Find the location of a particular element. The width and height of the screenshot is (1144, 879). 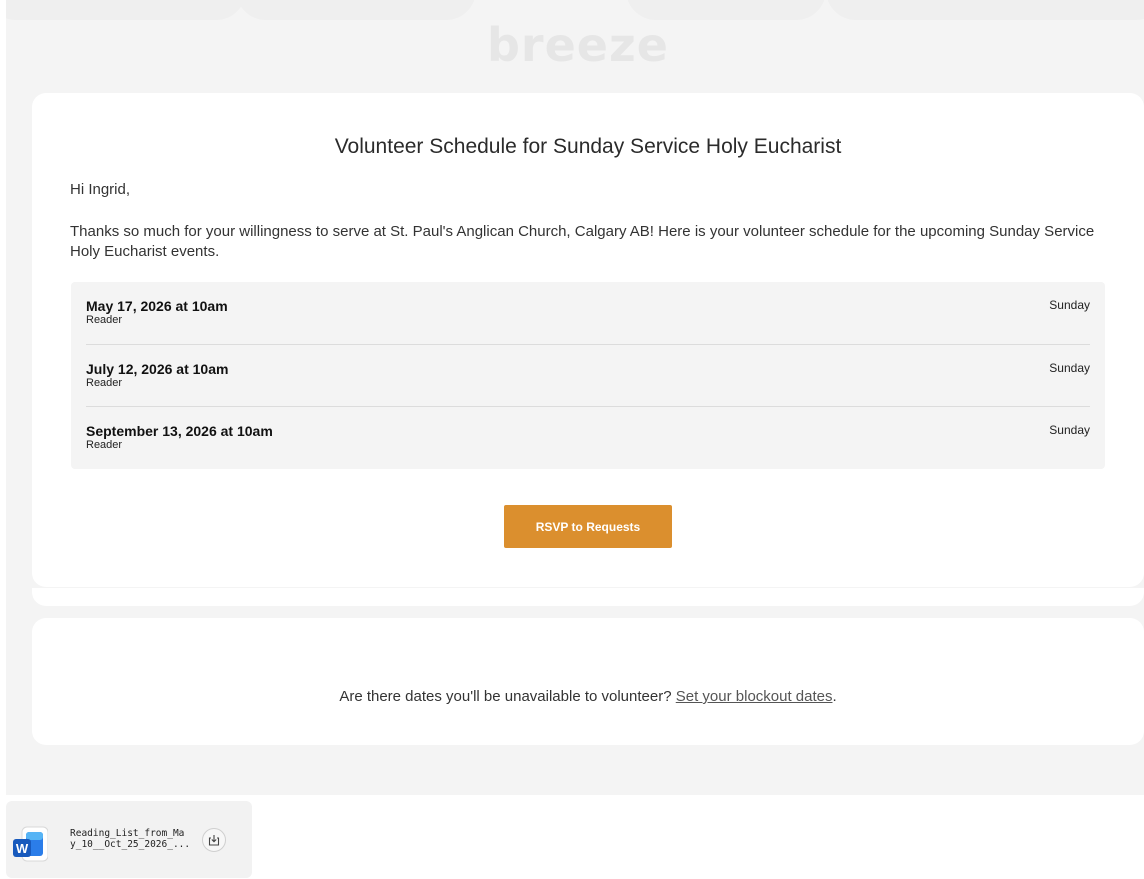

download-icon is located at coordinates (214, 840).